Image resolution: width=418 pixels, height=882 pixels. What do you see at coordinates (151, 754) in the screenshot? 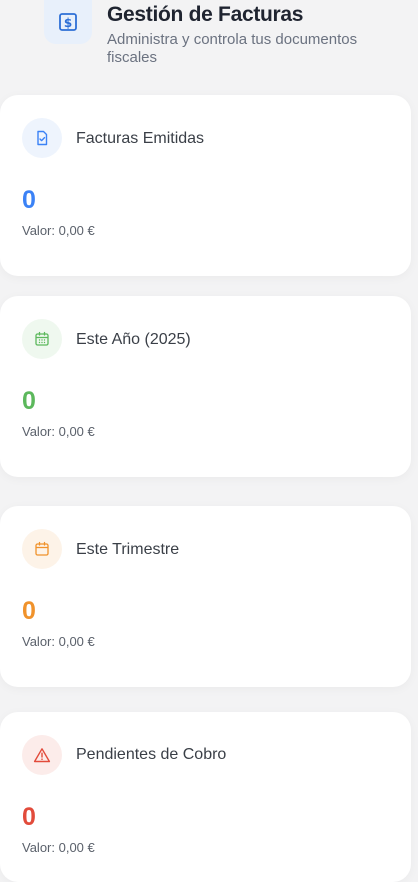
I see `card-label: Pendientes de Cobro` at bounding box center [151, 754].